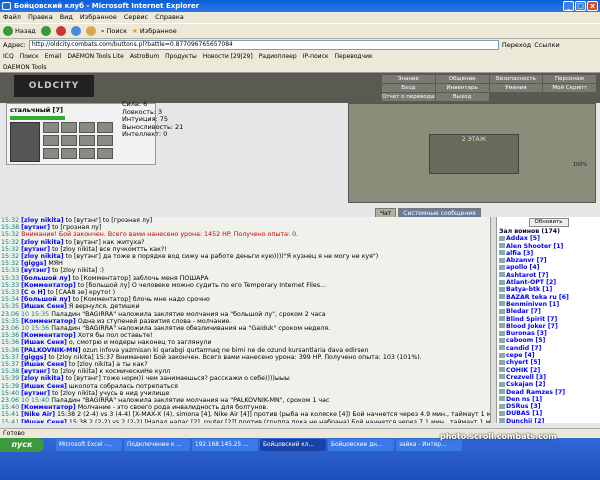 This screenshot has width=600, height=480. I want to click on user-nick: candid [7], so click(523, 348).